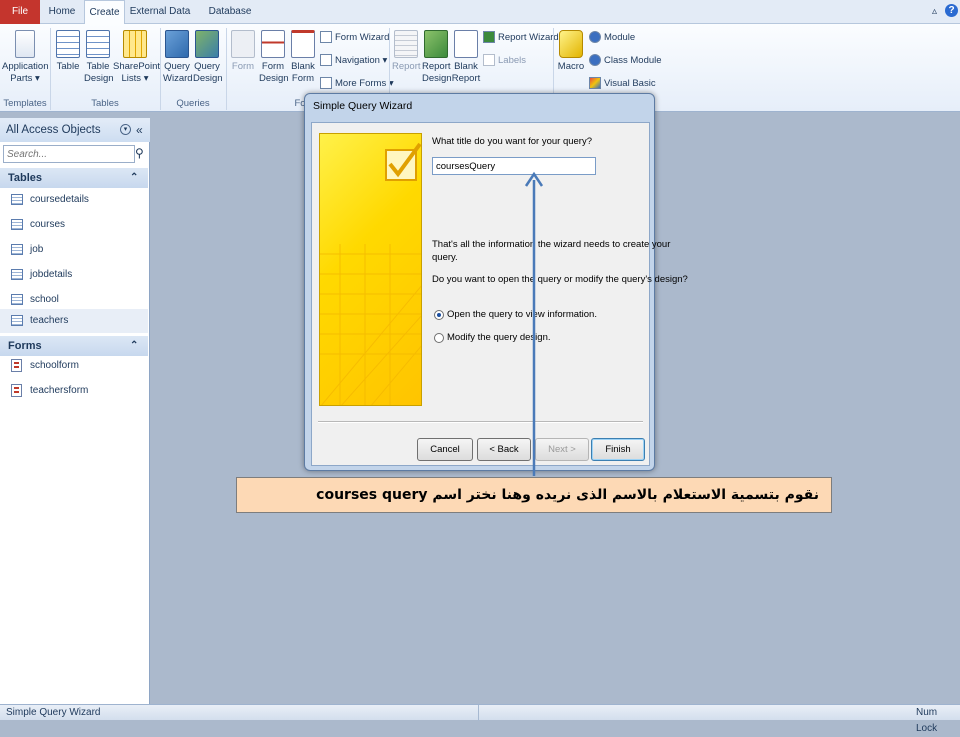  I want to click on labels-label: Labels, so click(512, 60).